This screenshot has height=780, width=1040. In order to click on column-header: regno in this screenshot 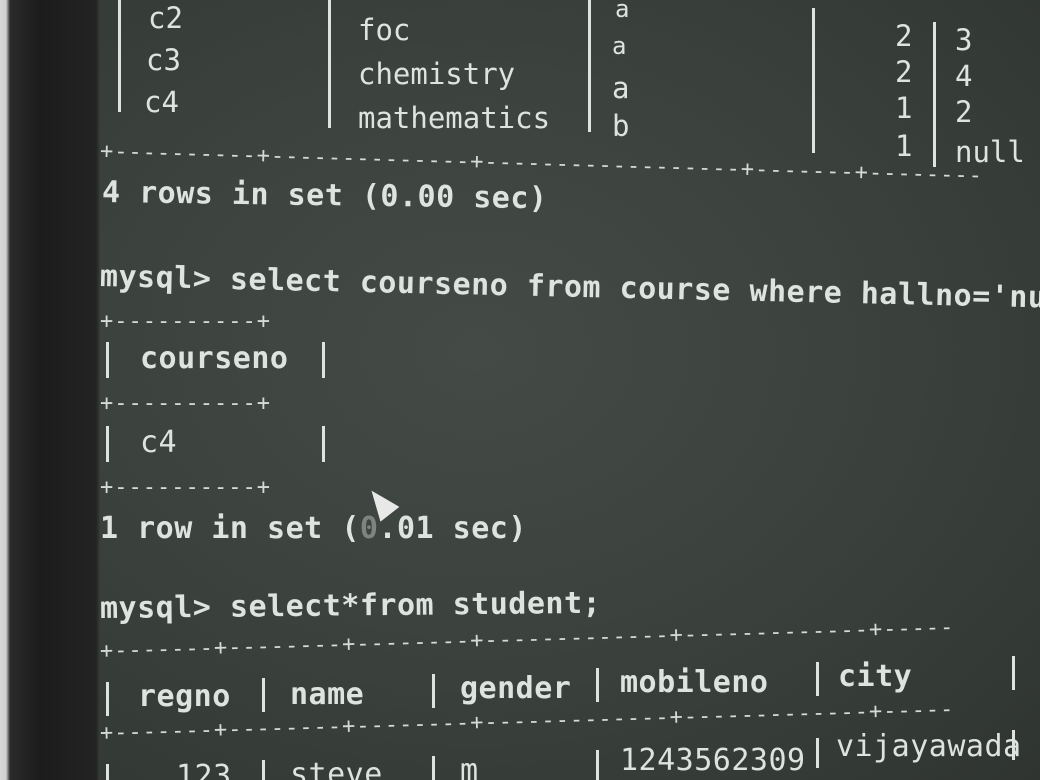, I will do `click(184, 696)`.